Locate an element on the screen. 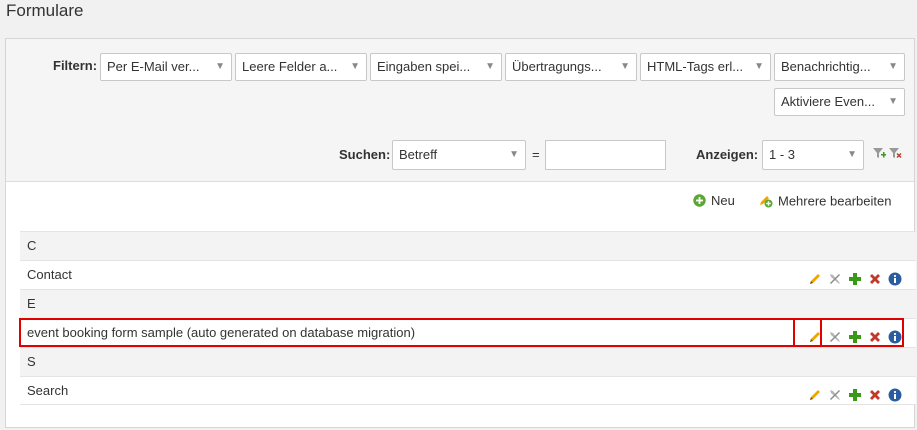  page-title: Formulare is located at coordinates (45, 10).